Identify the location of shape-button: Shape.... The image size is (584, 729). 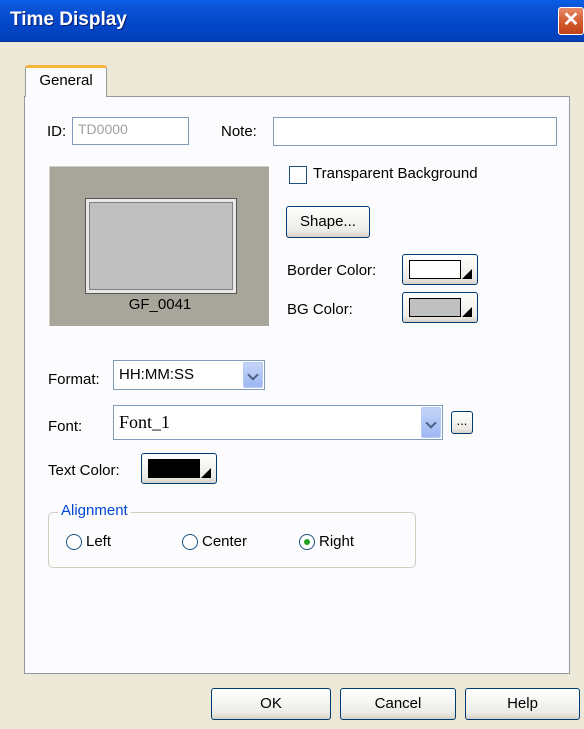
(328, 222).